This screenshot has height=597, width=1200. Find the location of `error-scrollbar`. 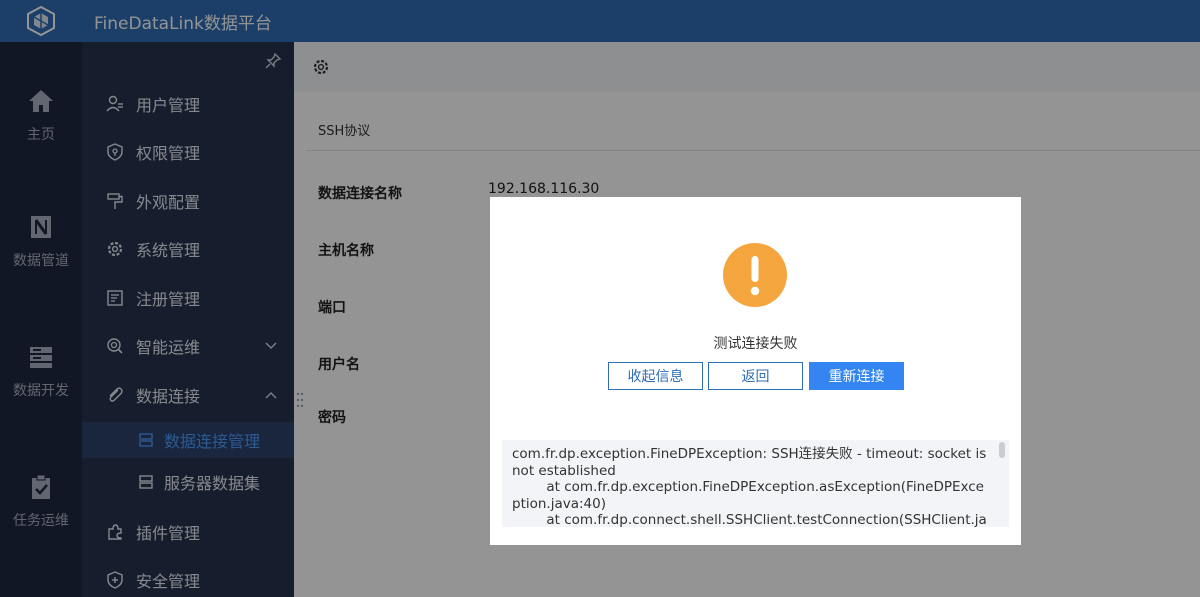

error-scrollbar is located at coordinates (1002, 450).